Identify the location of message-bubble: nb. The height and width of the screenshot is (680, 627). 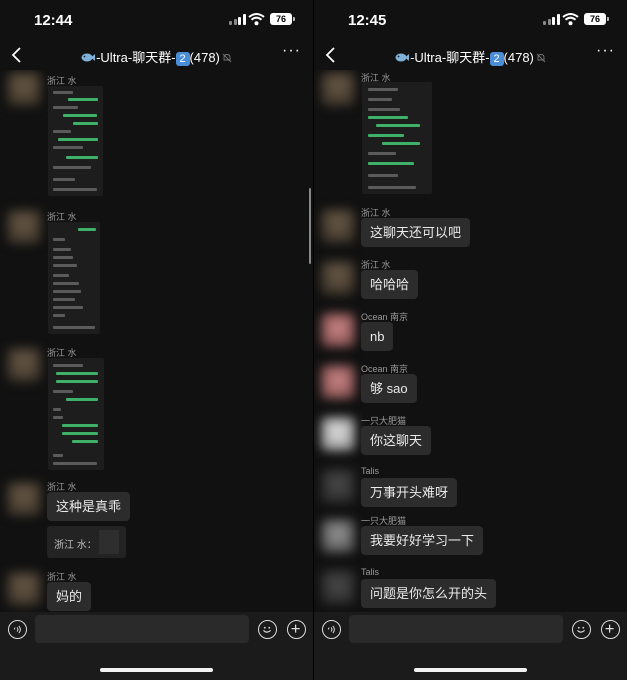
(377, 336).